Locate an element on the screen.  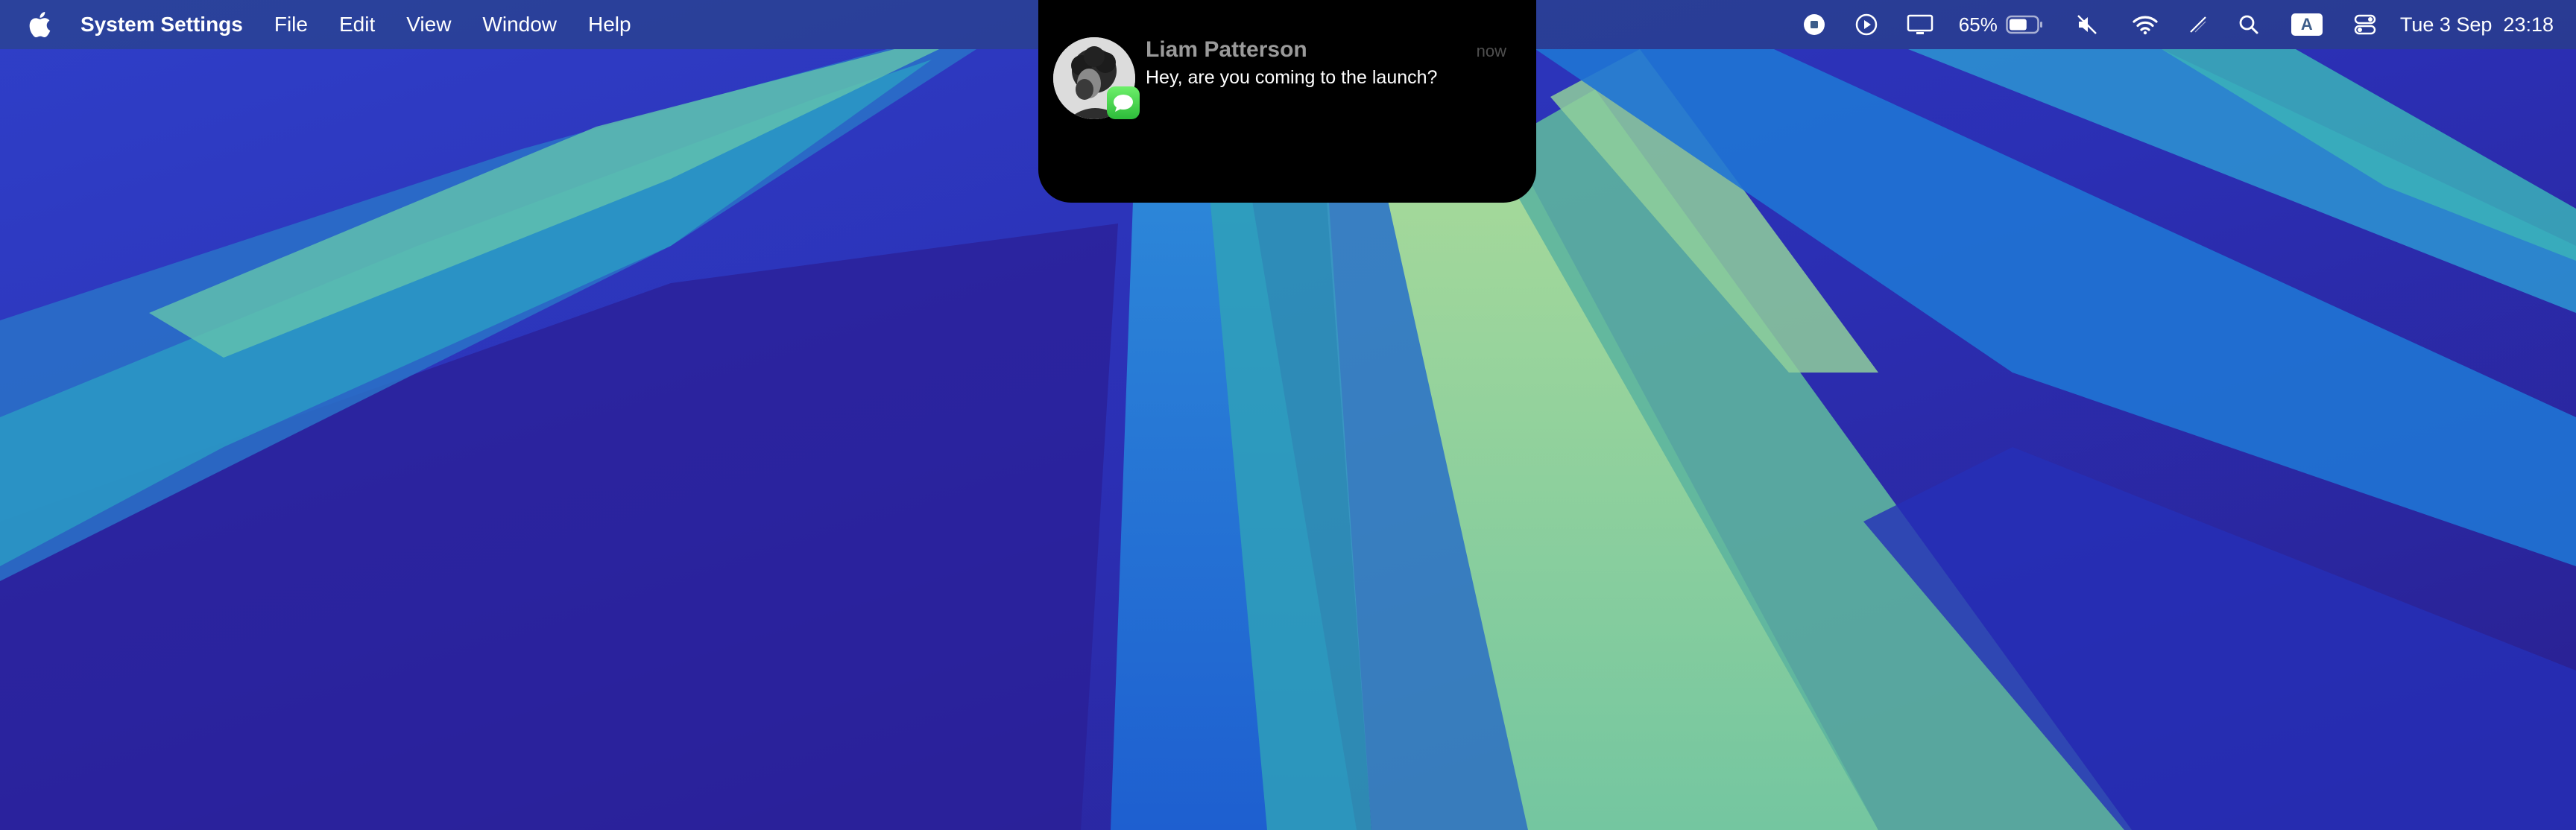
menu-view: View is located at coordinates (428, 24).